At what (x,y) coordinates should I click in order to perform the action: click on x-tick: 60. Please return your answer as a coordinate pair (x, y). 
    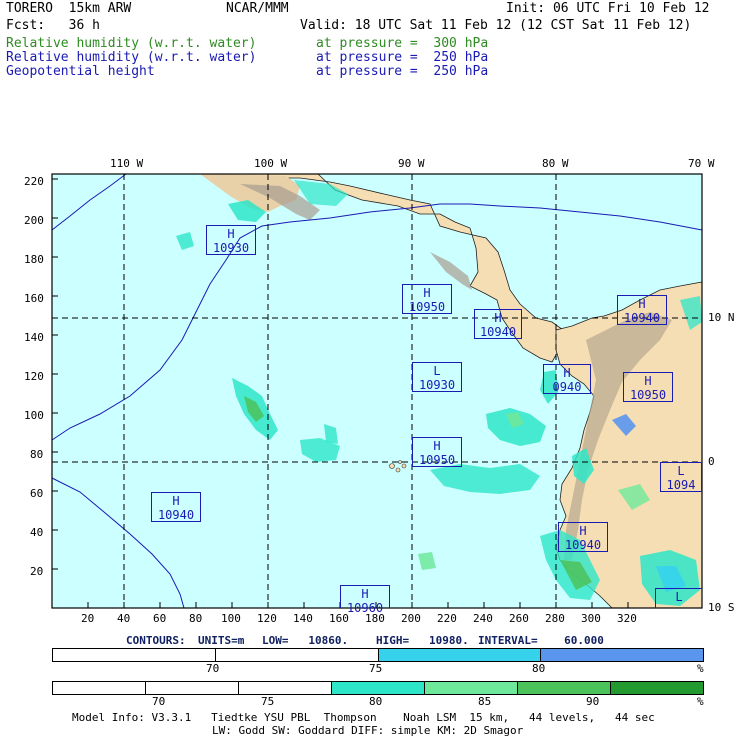
    Looking at the image, I should click on (160, 618).